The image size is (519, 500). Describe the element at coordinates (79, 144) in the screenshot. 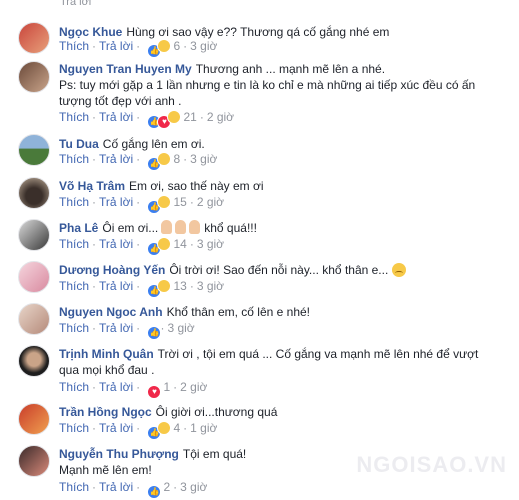

I see `comment-author: Tu Dua` at that location.